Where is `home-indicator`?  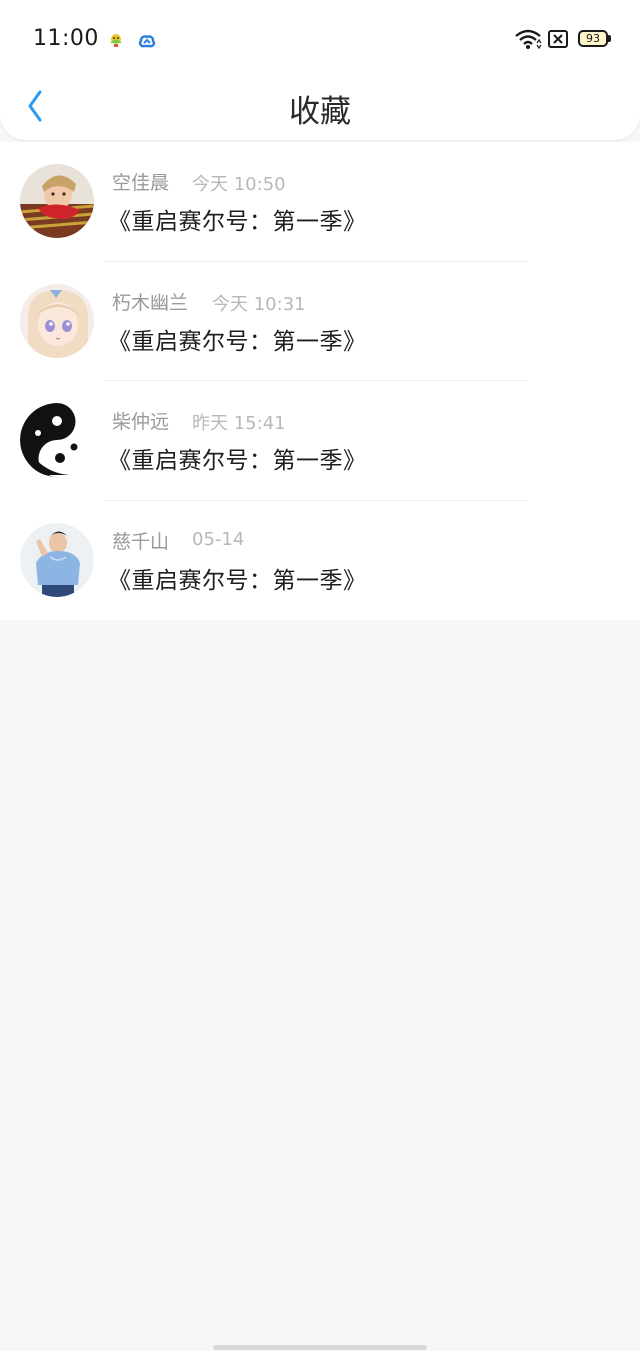
home-indicator is located at coordinates (320, 1347).